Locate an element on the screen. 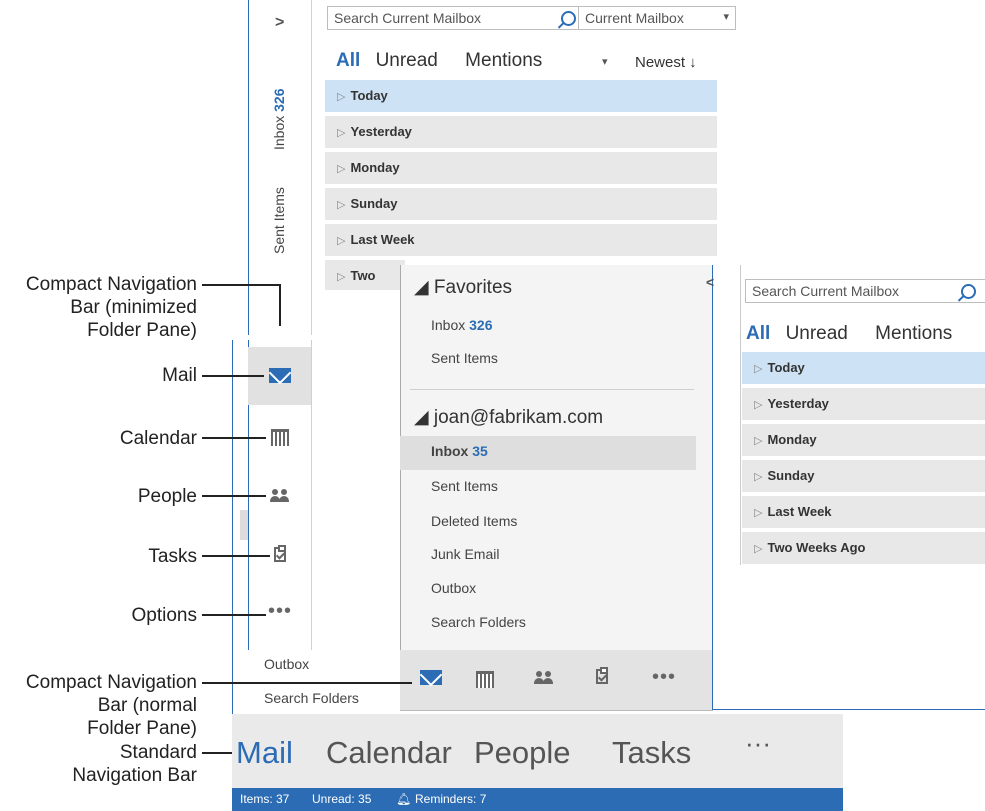  vertical-folder-label: Sent Items is located at coordinates (279, 220).